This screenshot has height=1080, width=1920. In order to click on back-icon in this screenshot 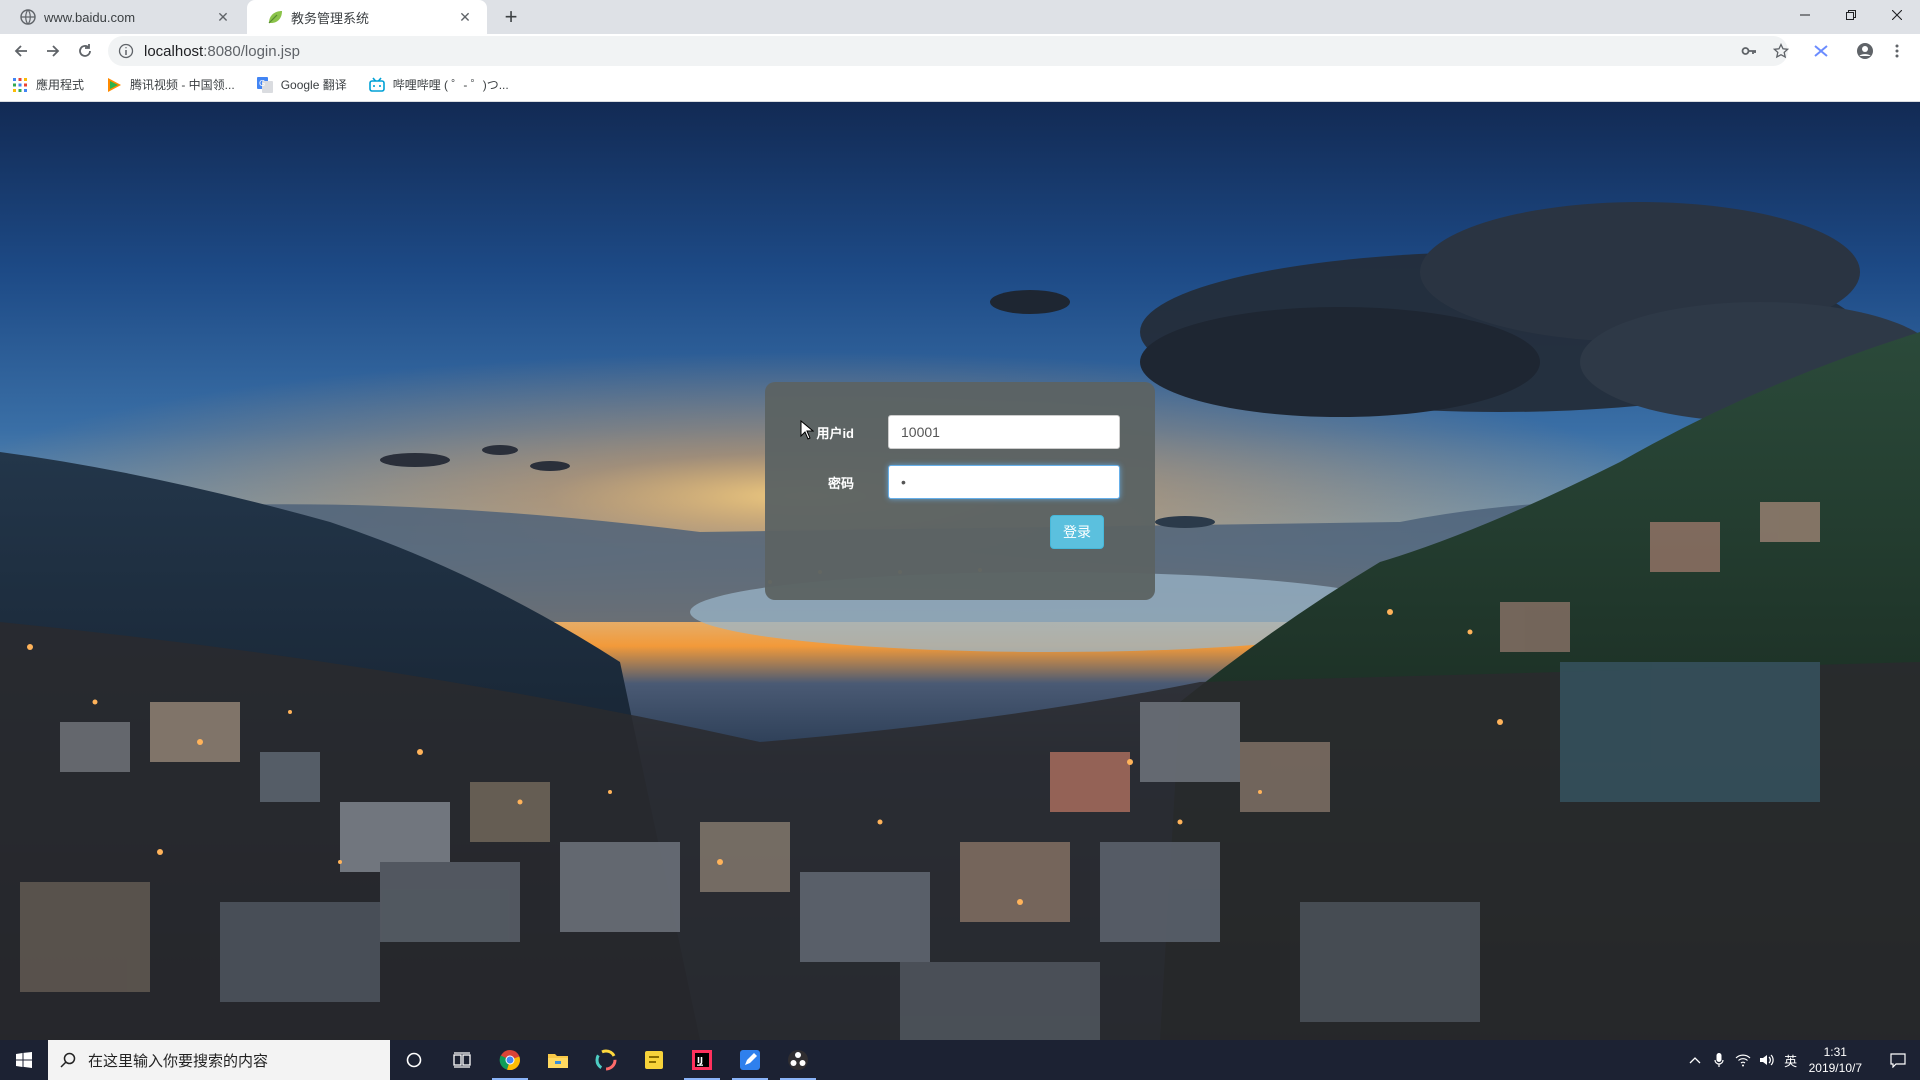, I will do `click(21, 51)`.